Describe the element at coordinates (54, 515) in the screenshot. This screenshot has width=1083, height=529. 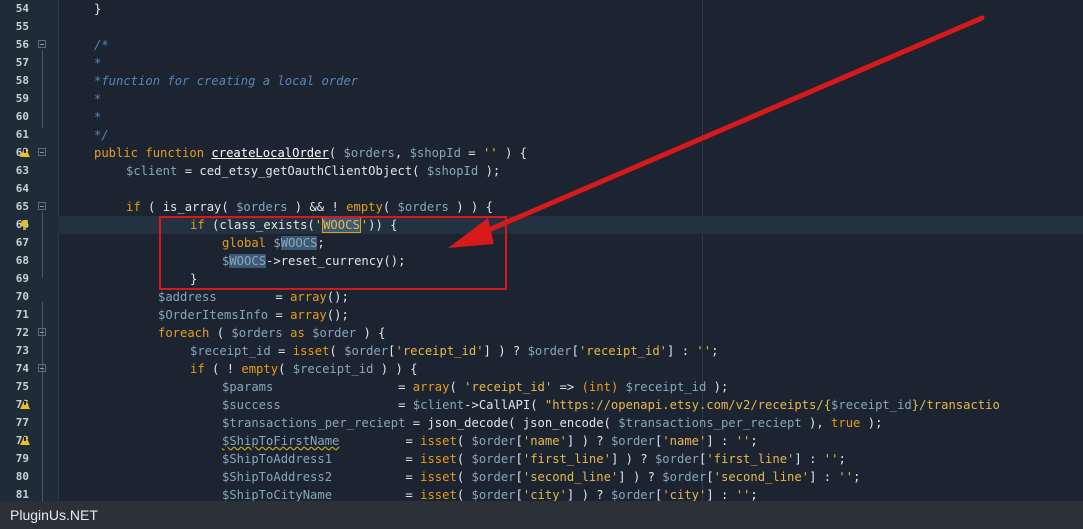
I see `watermark-text: PluginUs.NET` at that location.